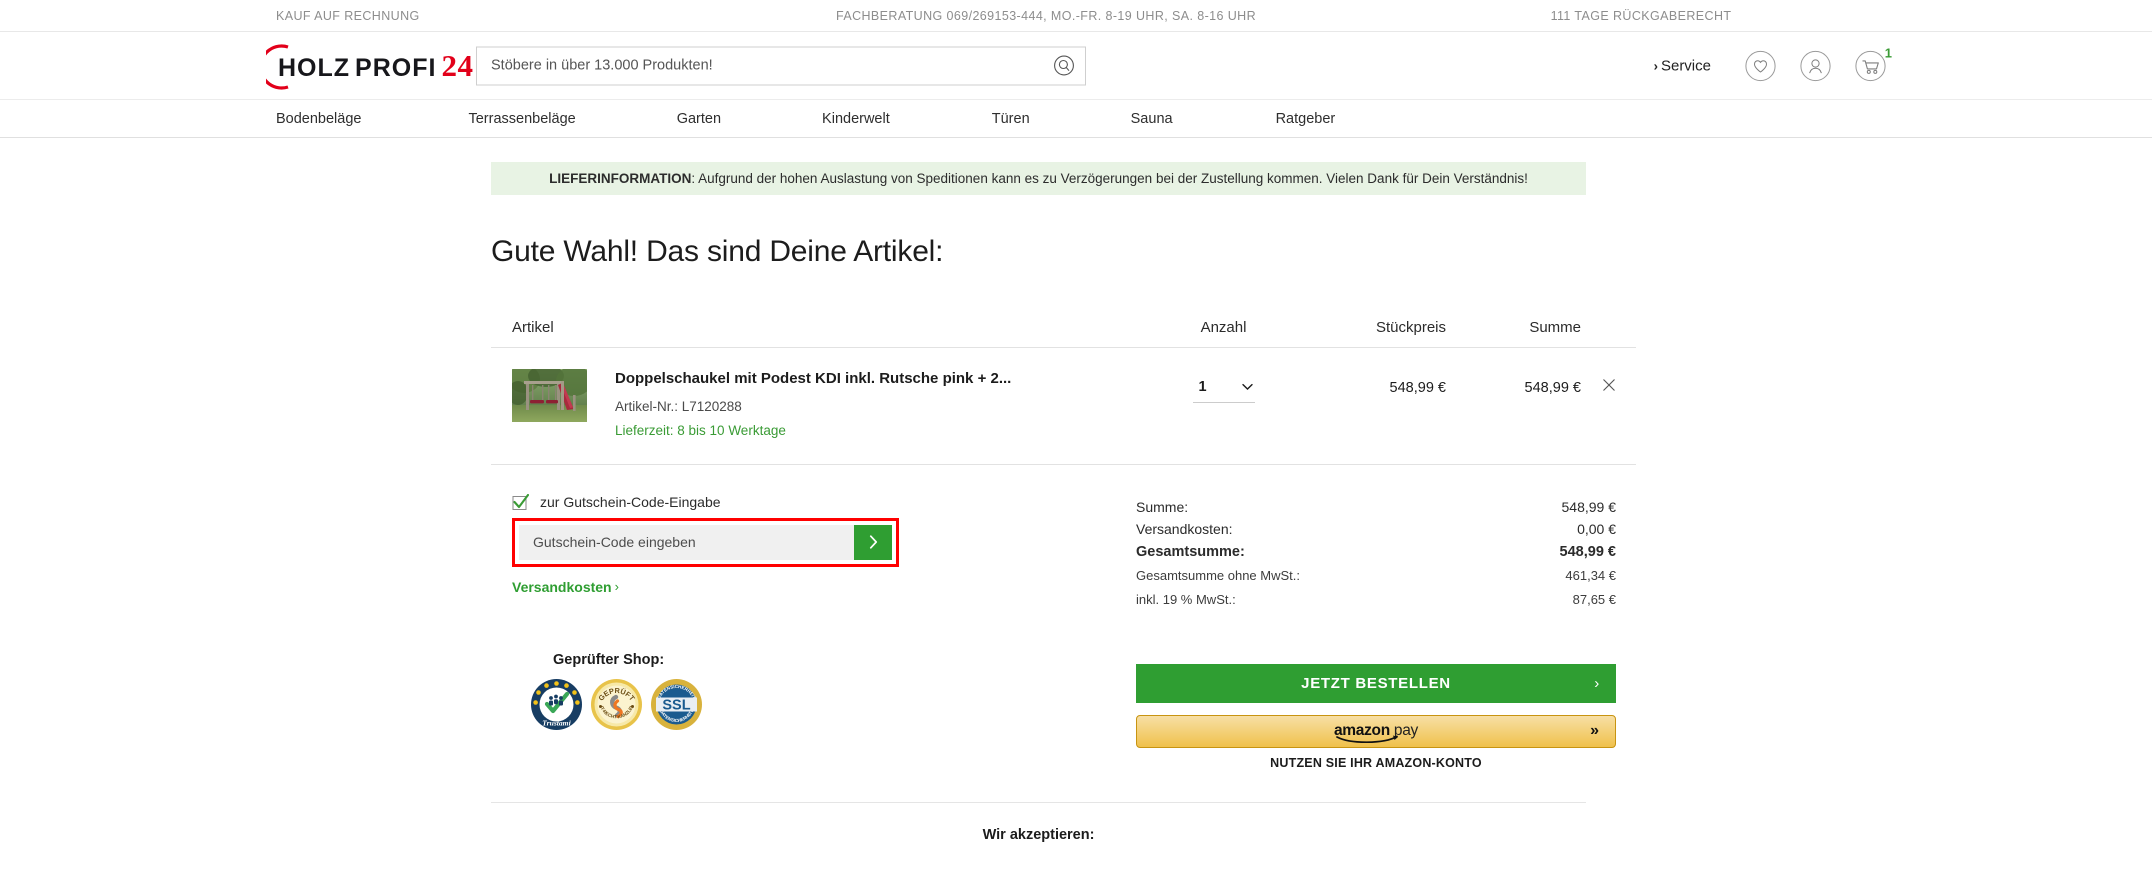 Image resolution: width=2152 pixels, height=872 pixels. What do you see at coordinates (1162, 506) in the screenshot?
I see `summary-label-subtotal: Summe:` at bounding box center [1162, 506].